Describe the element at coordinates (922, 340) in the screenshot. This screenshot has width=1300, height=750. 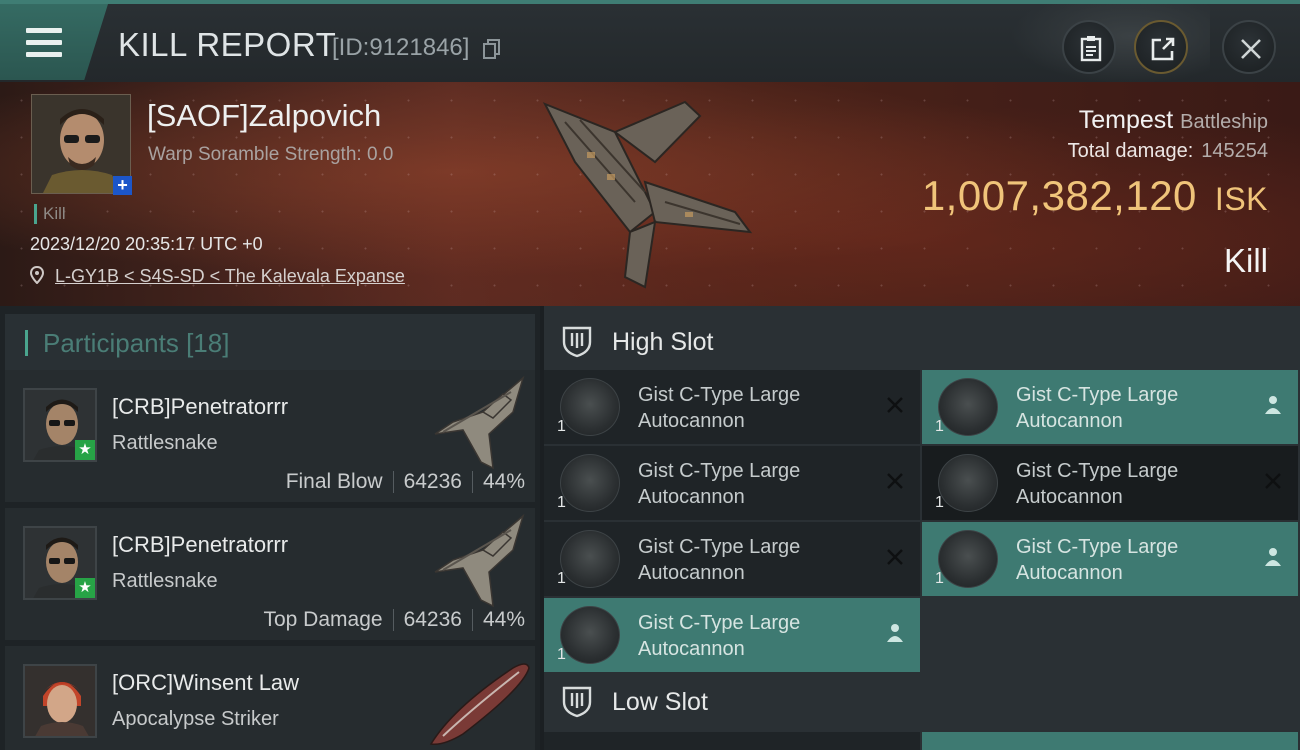
I see `high-slot-header: High Slot` at that location.